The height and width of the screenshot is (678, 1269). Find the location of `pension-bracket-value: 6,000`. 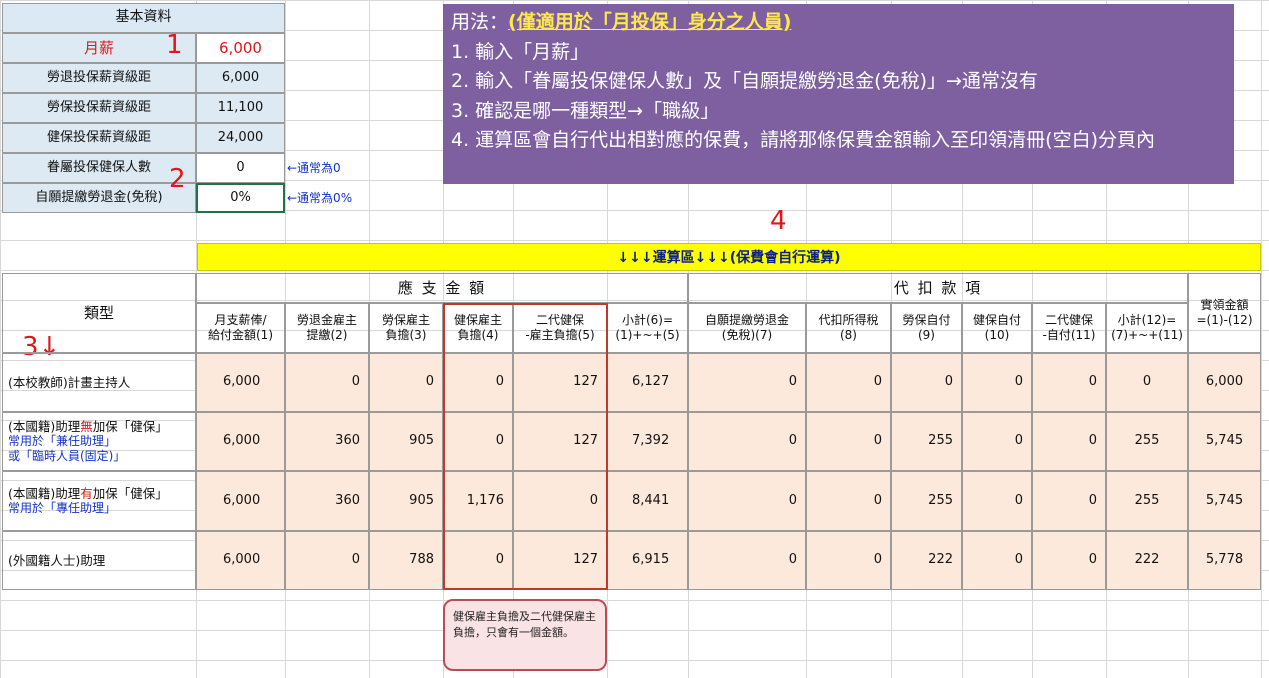

pension-bracket-value: 6,000 is located at coordinates (240, 78).